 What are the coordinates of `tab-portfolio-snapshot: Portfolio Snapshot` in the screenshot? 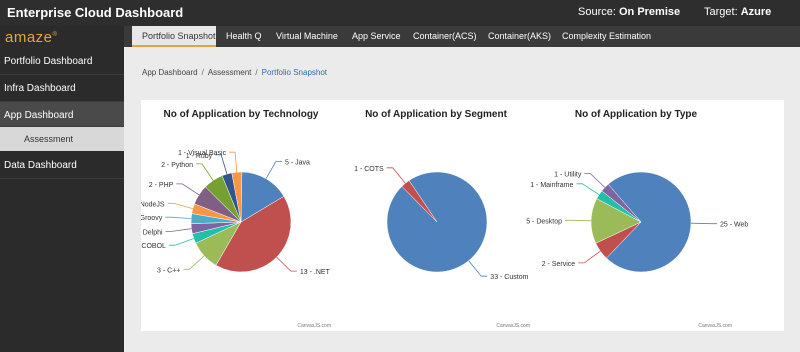 It's located at (174, 36).